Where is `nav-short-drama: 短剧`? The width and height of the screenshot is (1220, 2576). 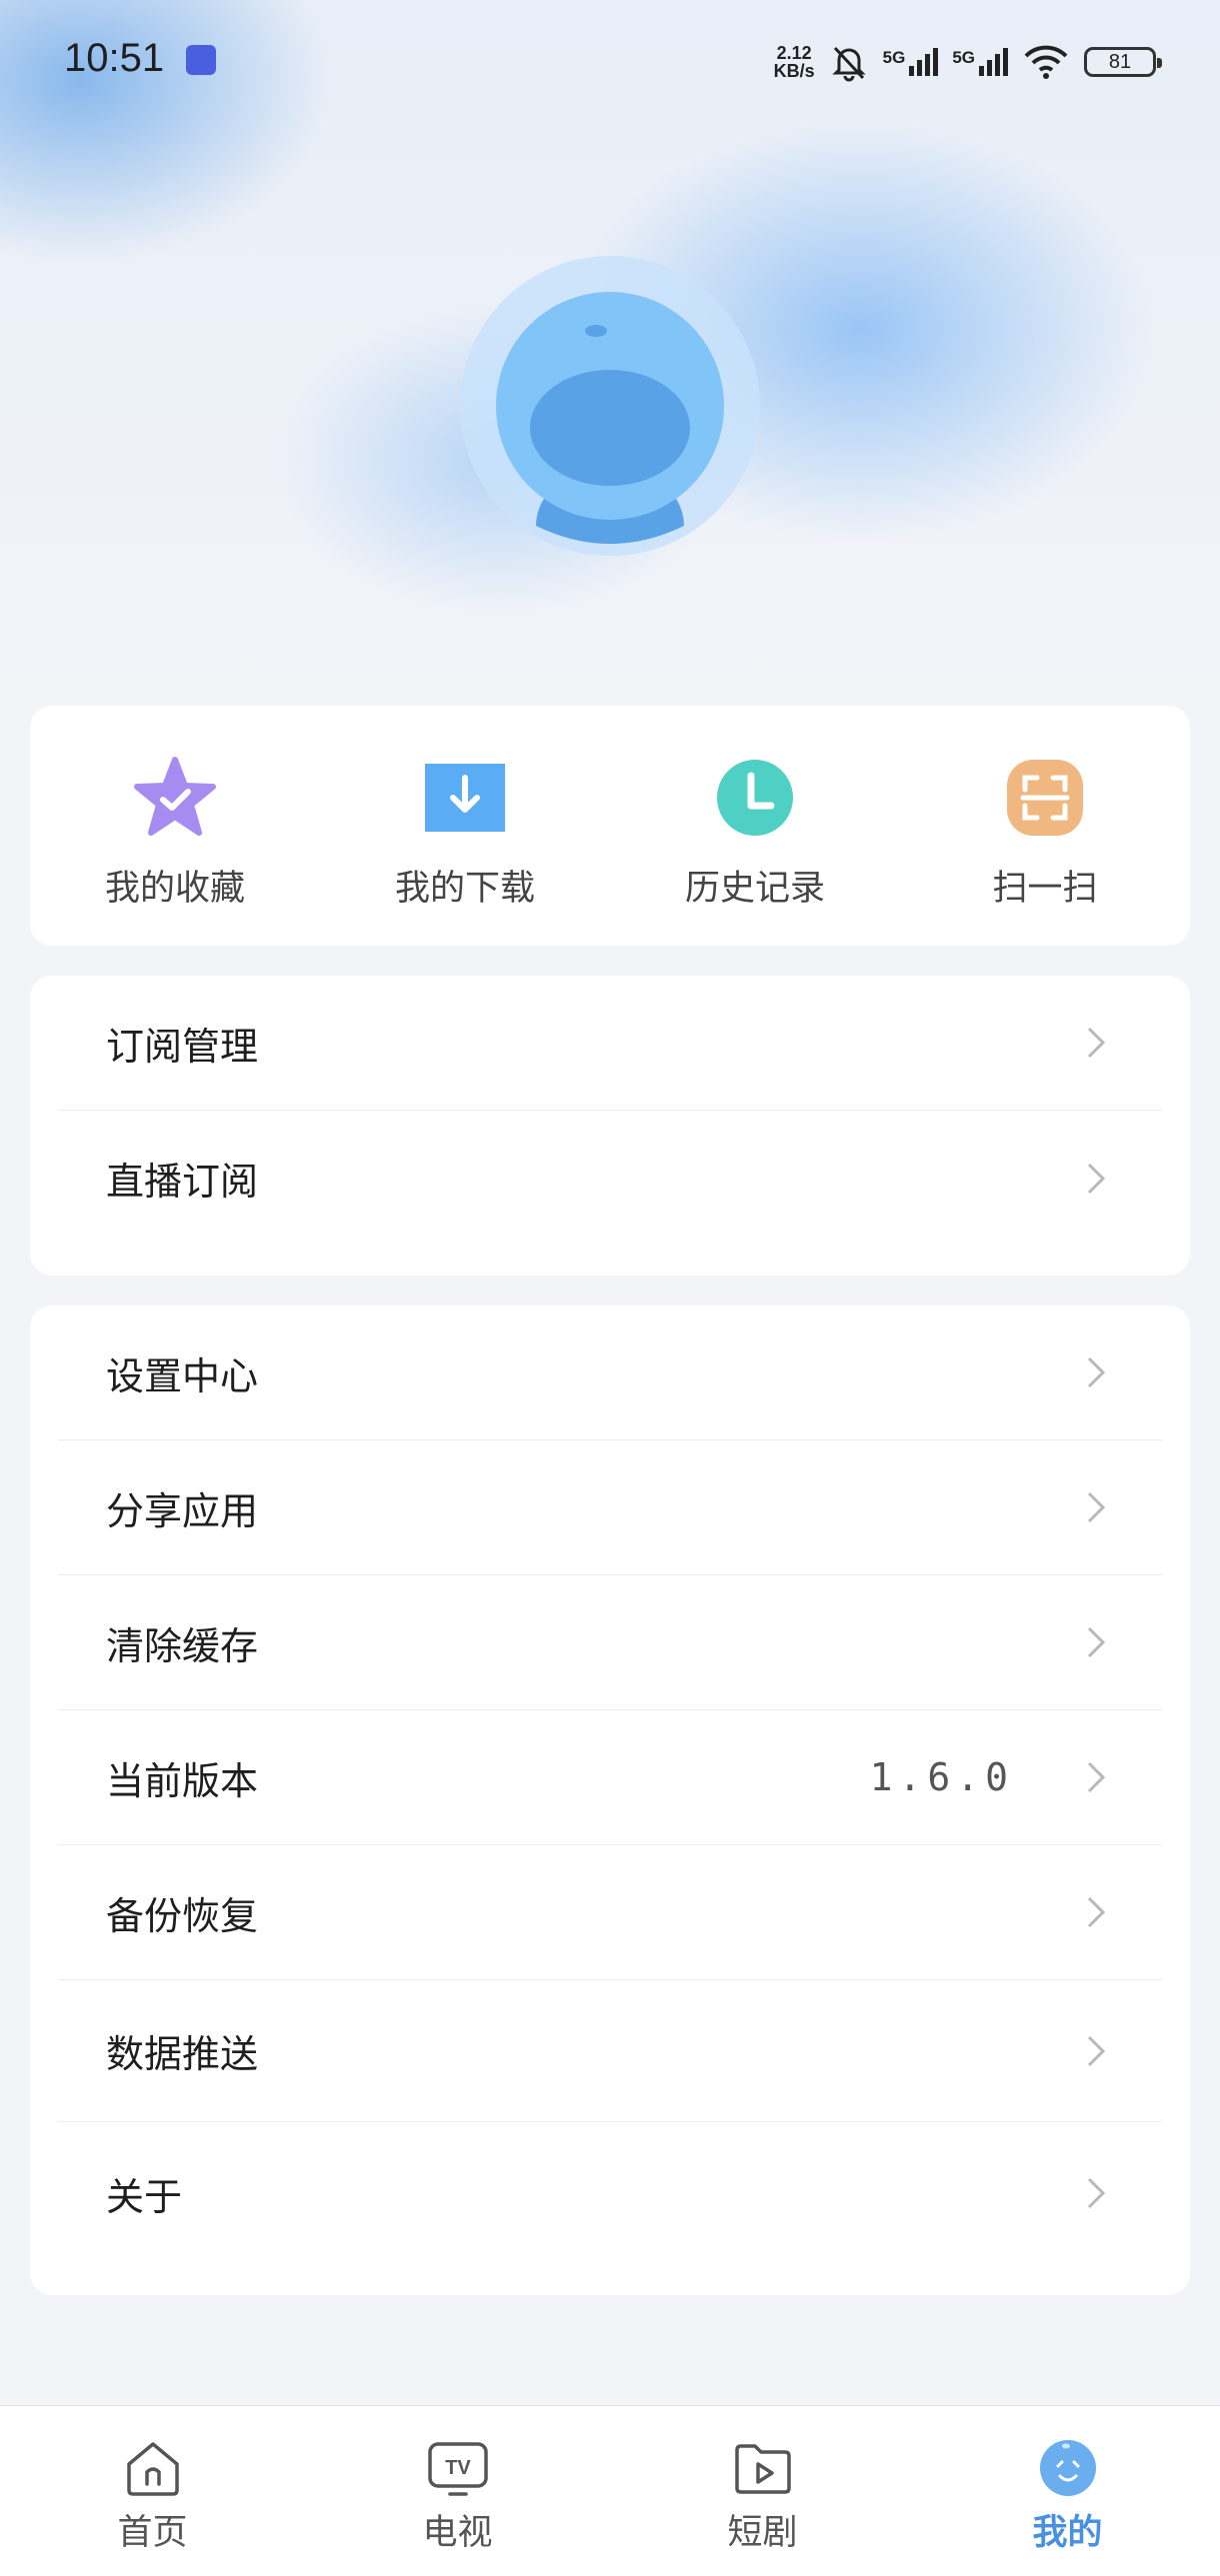
nav-short-drama: 短剧 is located at coordinates (762, 2491).